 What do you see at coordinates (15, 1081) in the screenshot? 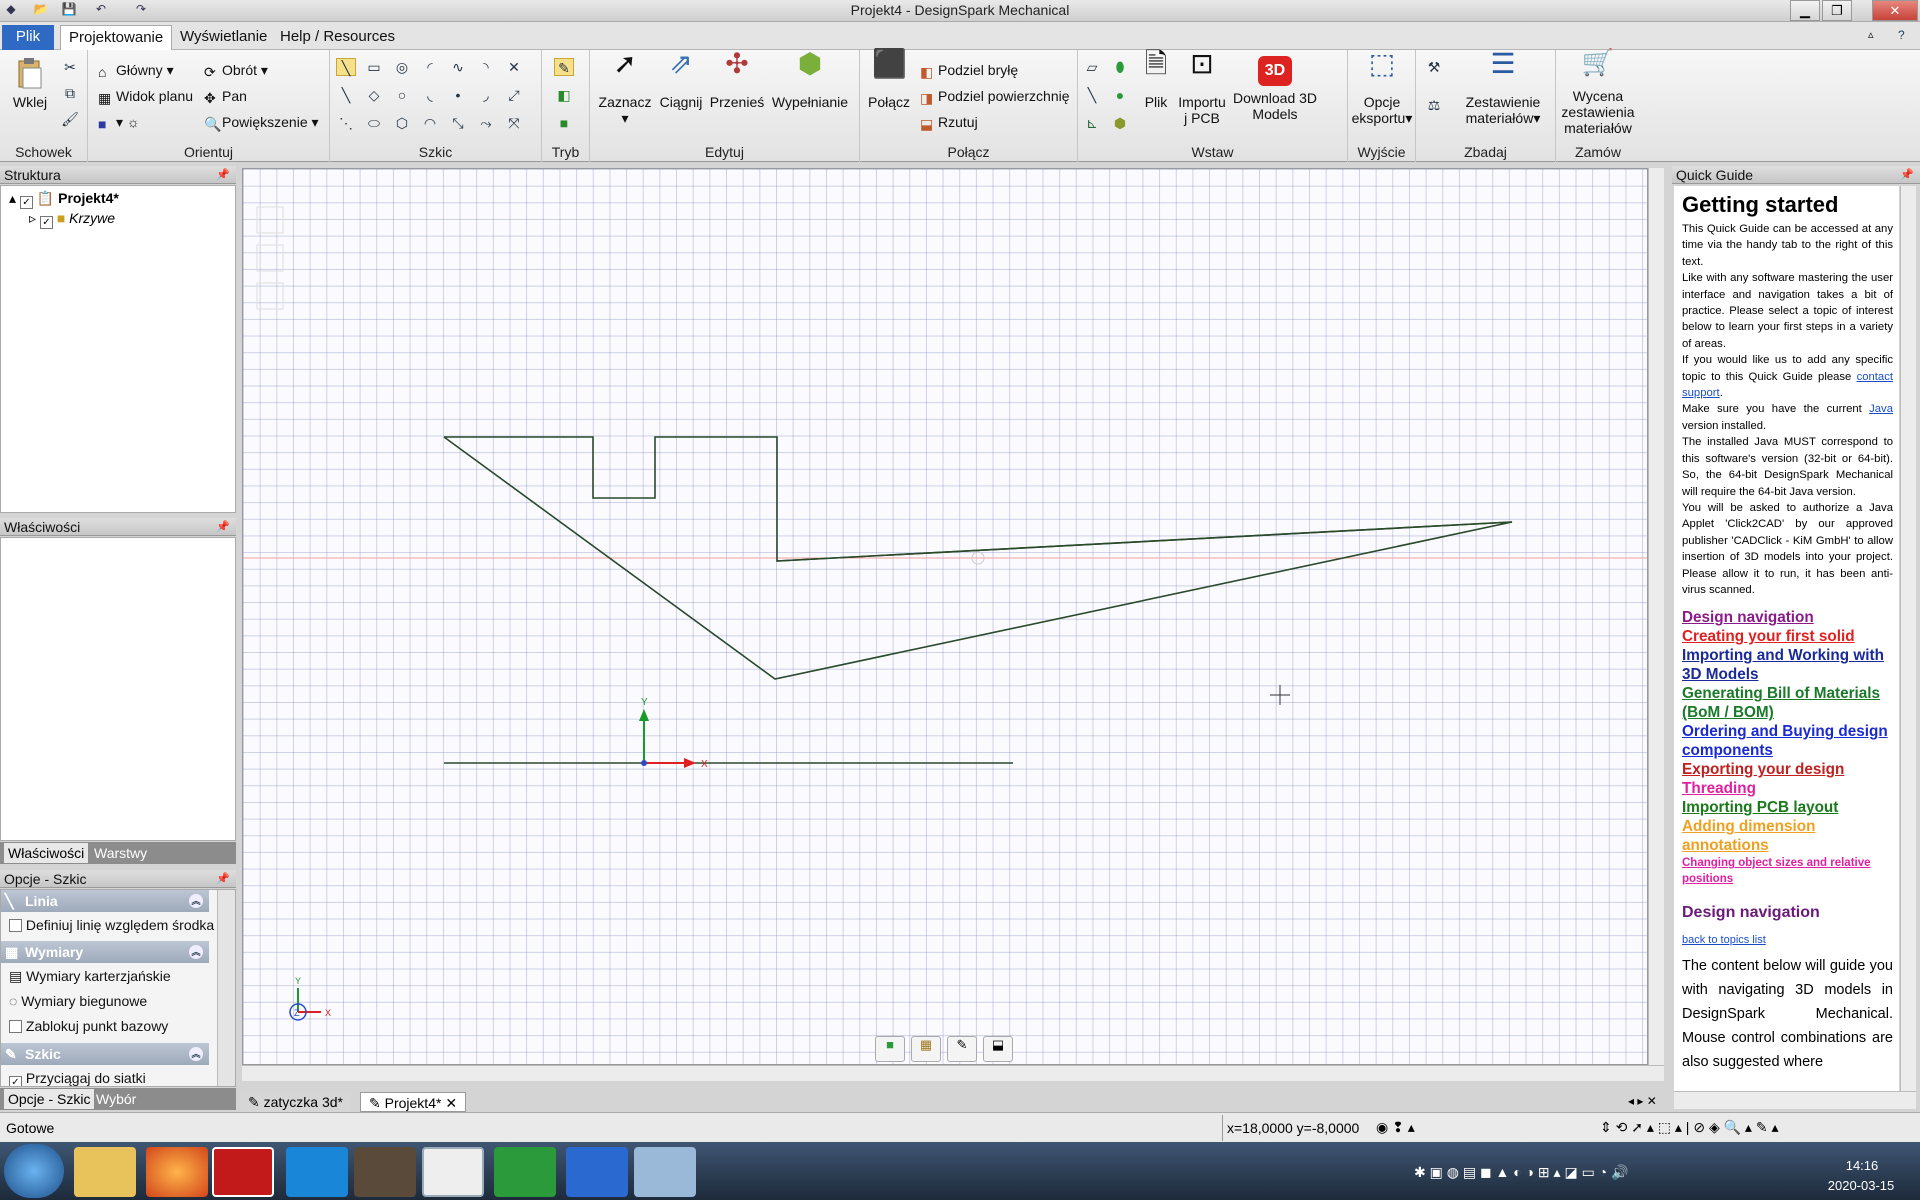
I see `checkbox: ✓` at bounding box center [15, 1081].